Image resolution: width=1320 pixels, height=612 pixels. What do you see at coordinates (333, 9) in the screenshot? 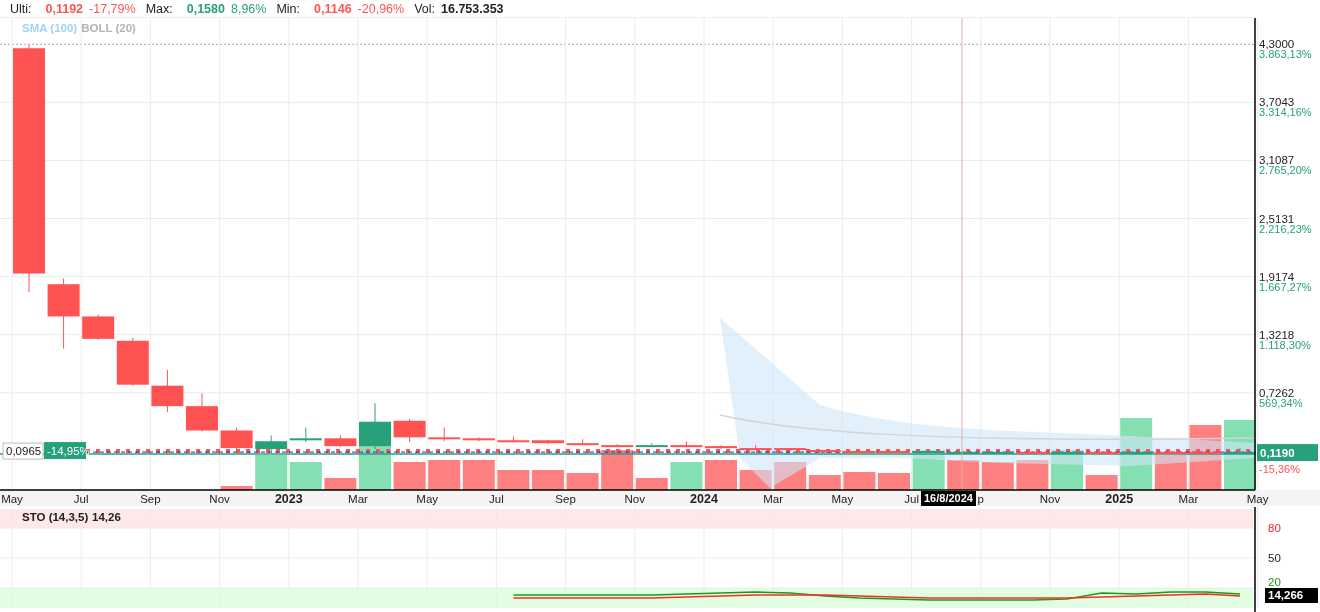
I see `stat-value: 0,1146` at bounding box center [333, 9].